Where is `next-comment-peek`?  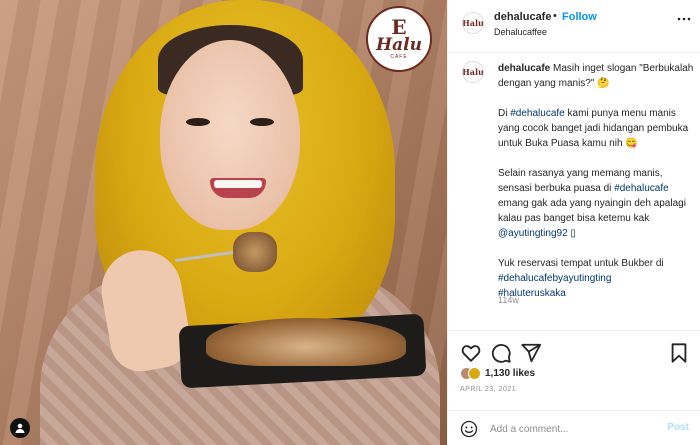
next-comment-peek is located at coordinates (574, 328).